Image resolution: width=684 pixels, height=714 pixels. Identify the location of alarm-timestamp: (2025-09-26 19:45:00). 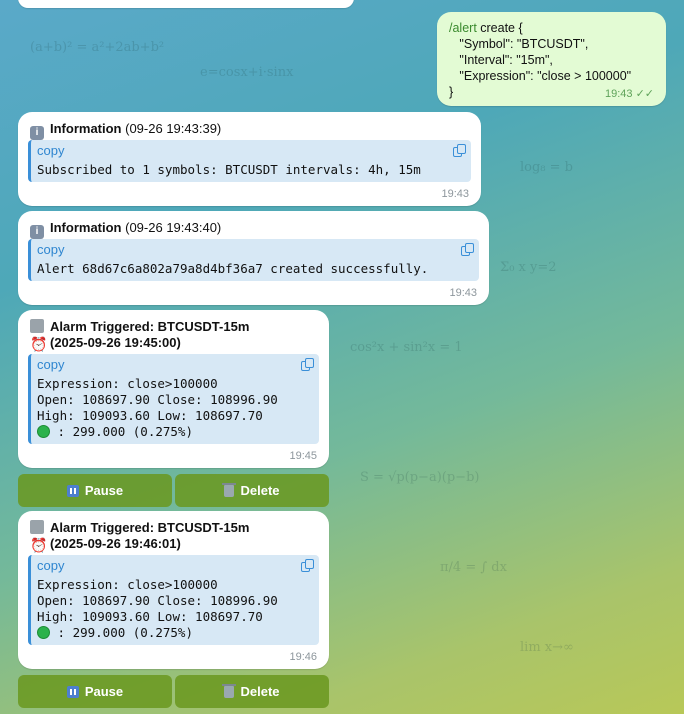
(115, 342).